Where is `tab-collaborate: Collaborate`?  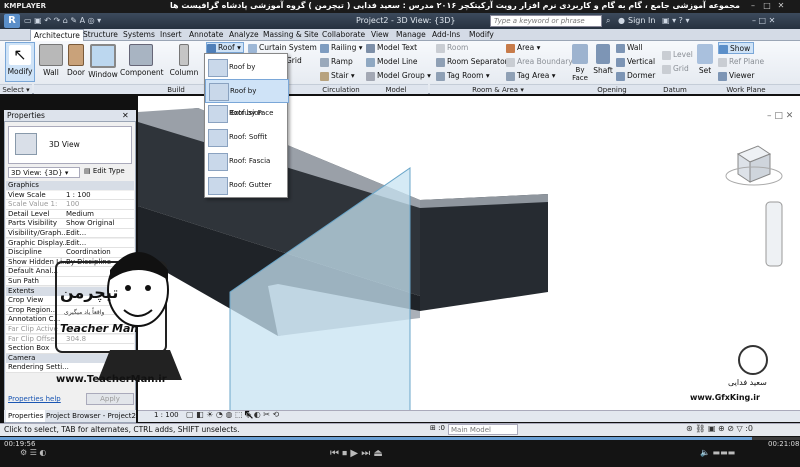 tab-collaborate: Collaborate is located at coordinates (343, 35).